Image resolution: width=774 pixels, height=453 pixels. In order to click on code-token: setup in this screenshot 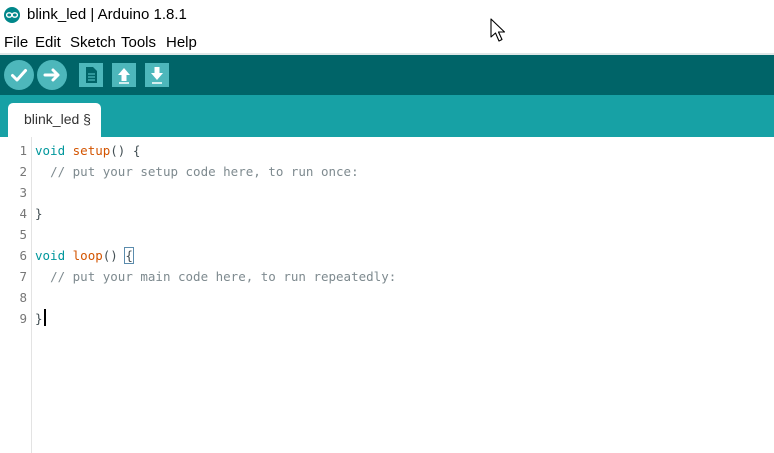, I will do `click(91, 150)`.